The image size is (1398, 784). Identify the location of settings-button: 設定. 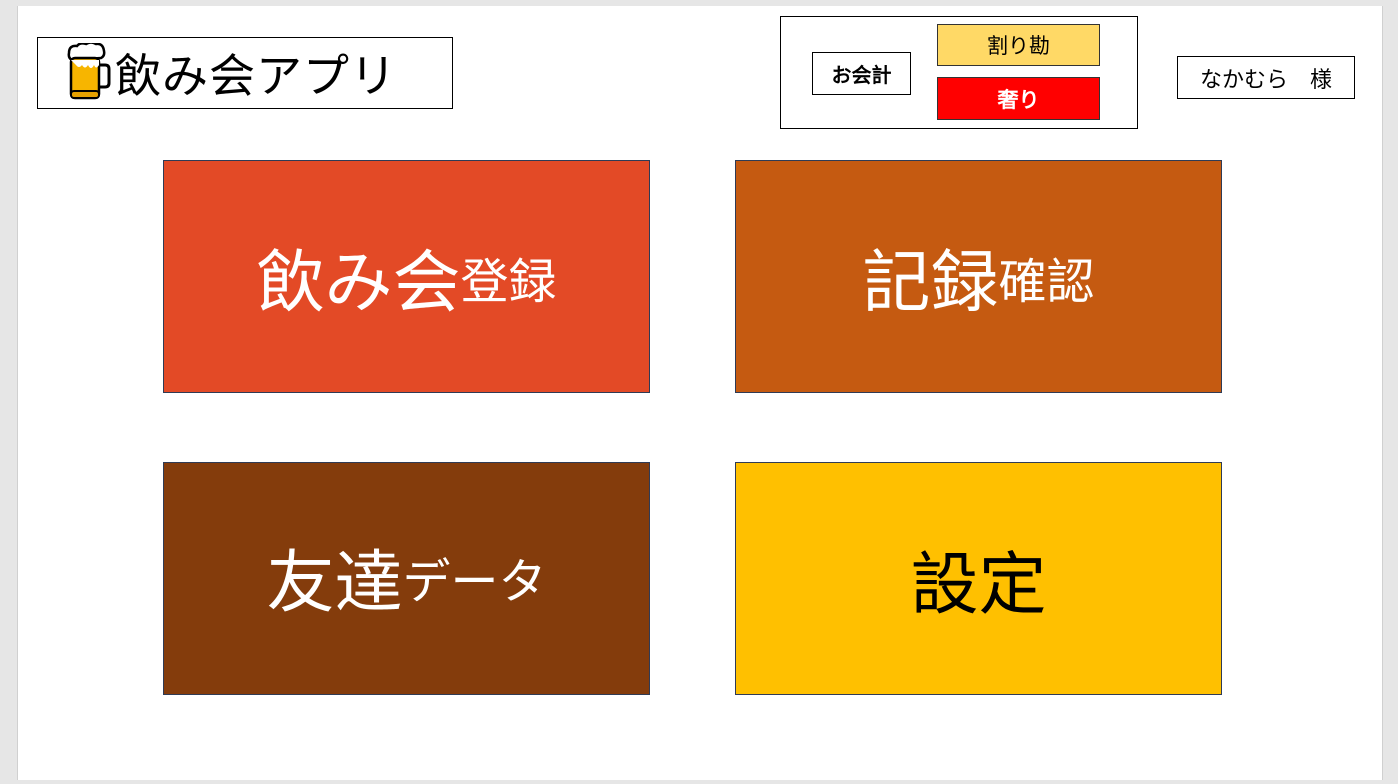
(978, 578).